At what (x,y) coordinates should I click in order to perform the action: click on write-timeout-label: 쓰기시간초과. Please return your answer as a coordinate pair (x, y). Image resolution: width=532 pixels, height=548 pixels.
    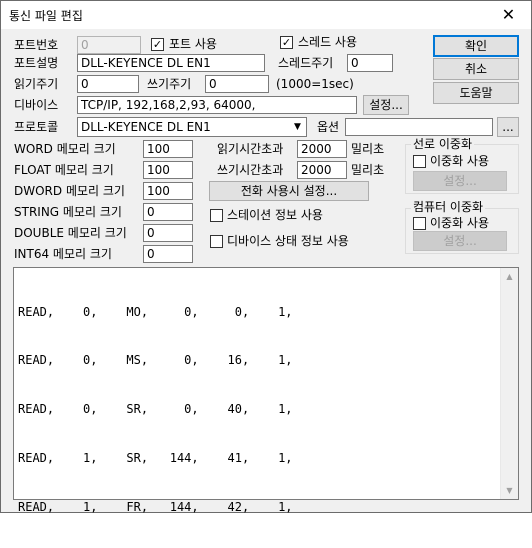
    Looking at the image, I should click on (250, 170).